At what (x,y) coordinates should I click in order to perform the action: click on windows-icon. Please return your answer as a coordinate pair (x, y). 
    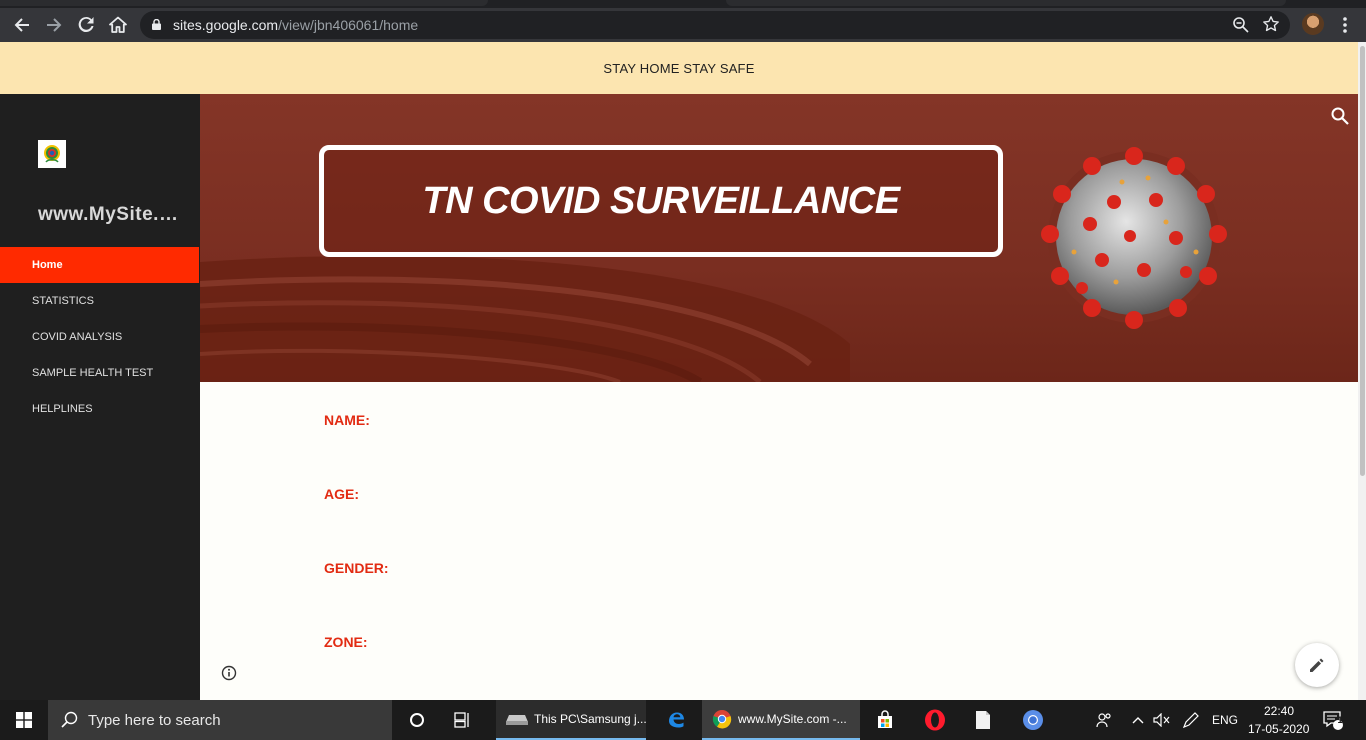
    Looking at the image, I should click on (24, 720).